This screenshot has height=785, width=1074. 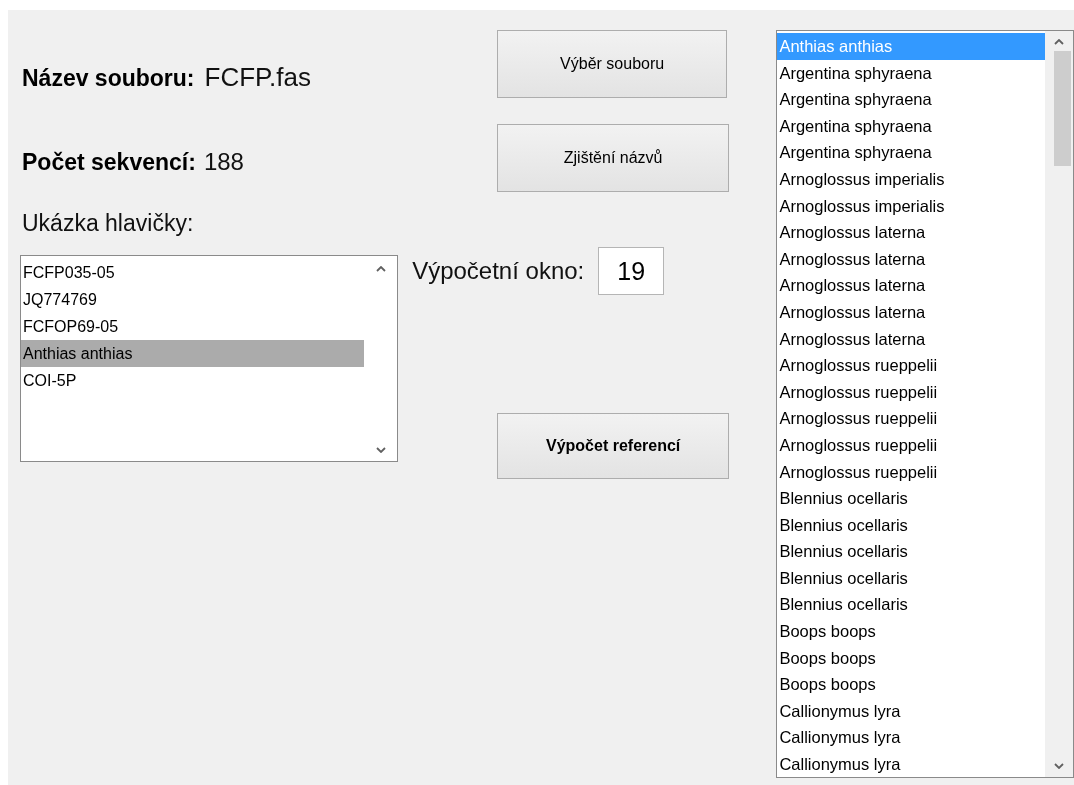 I want to click on window-size-label: Výpočetní okno:, so click(x=498, y=271).